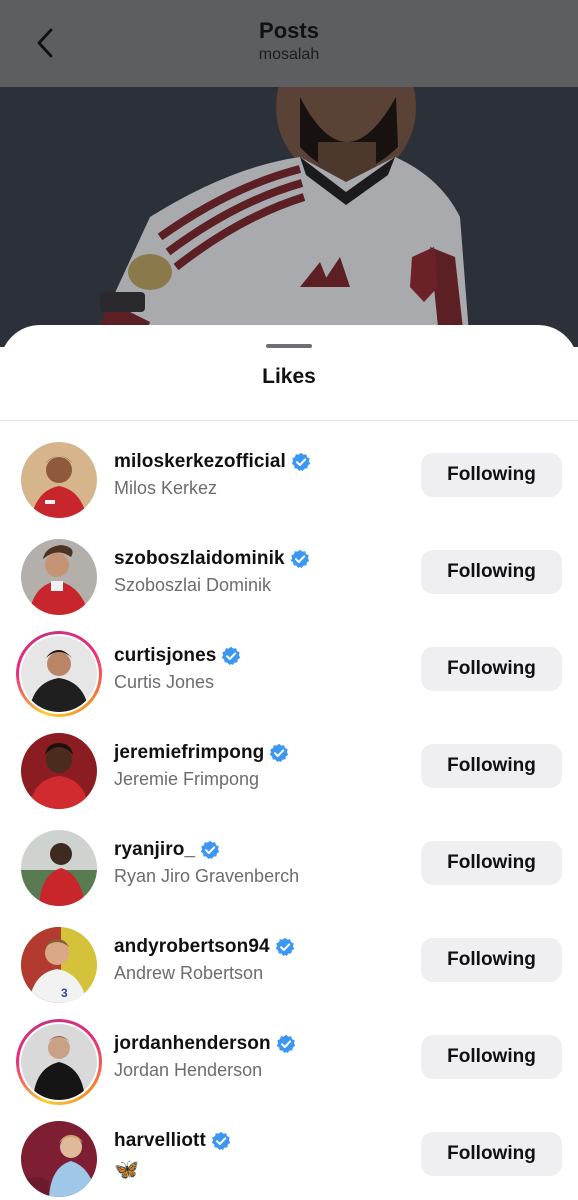 The image size is (578, 1200). What do you see at coordinates (165, 656) in the screenshot?
I see `username: curtisjones` at bounding box center [165, 656].